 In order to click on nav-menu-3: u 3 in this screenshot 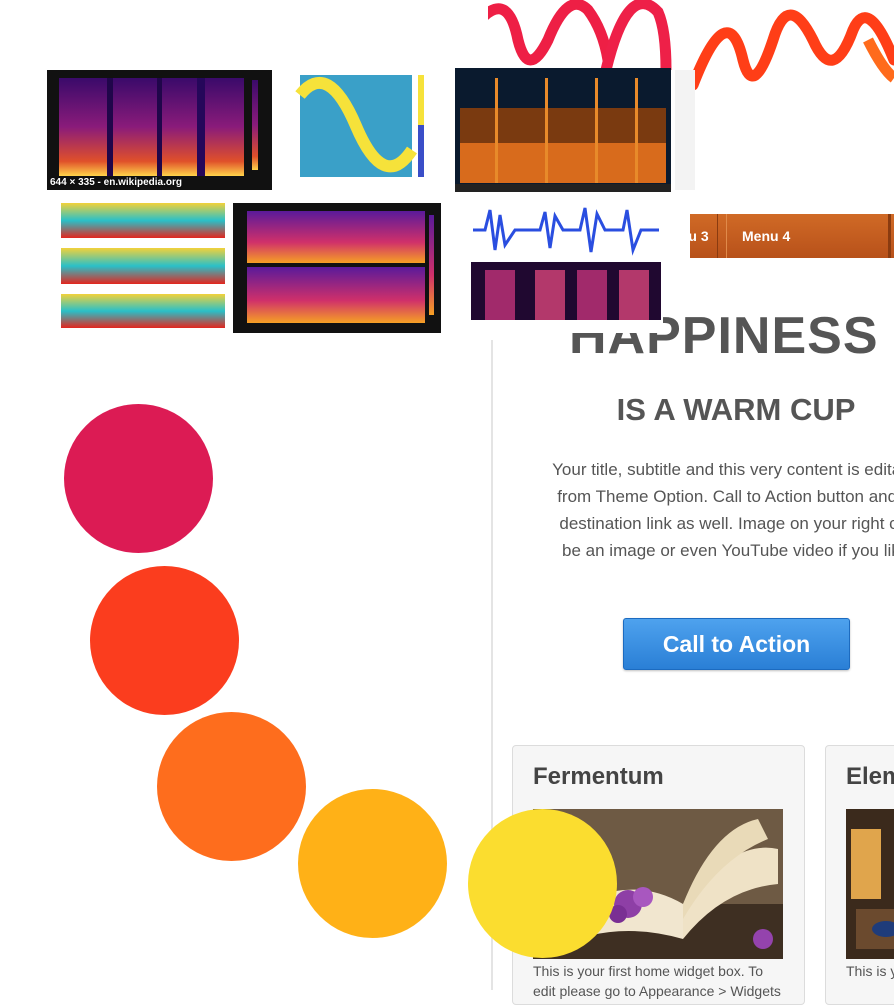, I will do `click(699, 236)`.